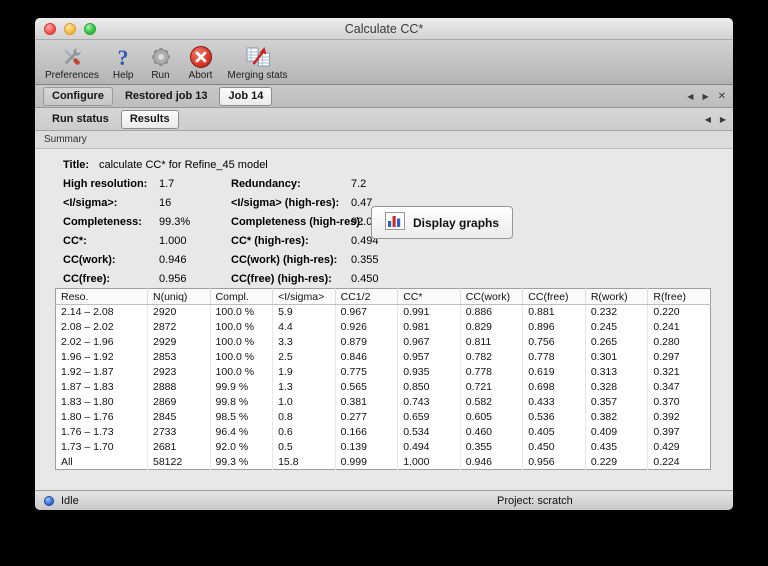 Image resolution: width=768 pixels, height=566 pixels. I want to click on minimize-window-button, so click(70, 29).